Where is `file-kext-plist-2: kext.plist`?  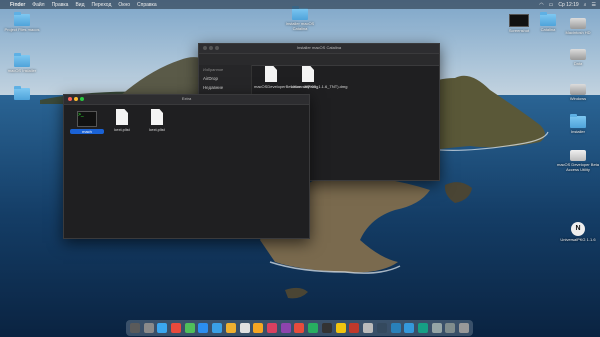 file-kext-plist-2: kext.plist is located at coordinates (157, 120).